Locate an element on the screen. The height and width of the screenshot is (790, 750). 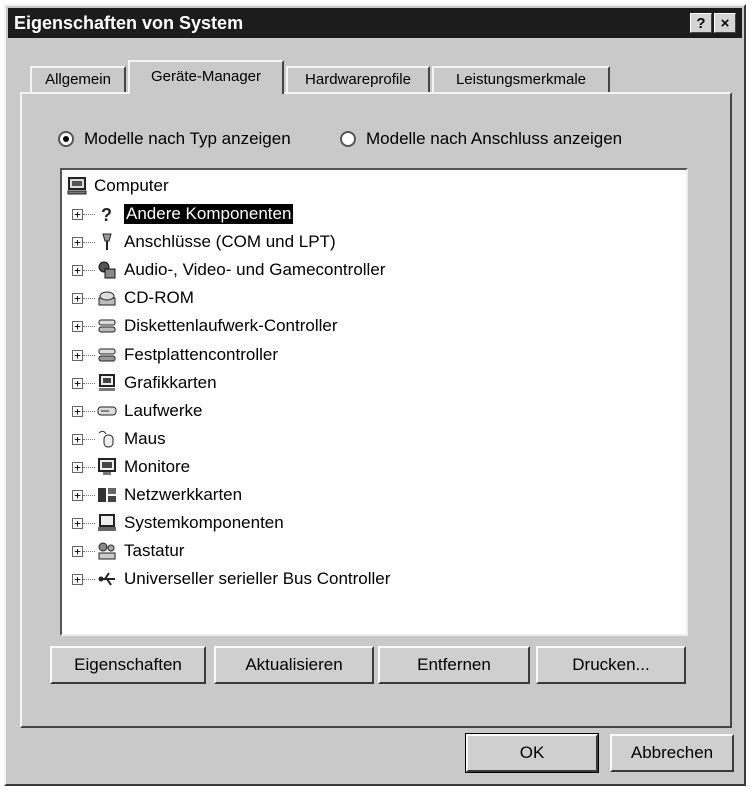
tree-item-label: Netzwerkkarten is located at coordinates (183, 494).